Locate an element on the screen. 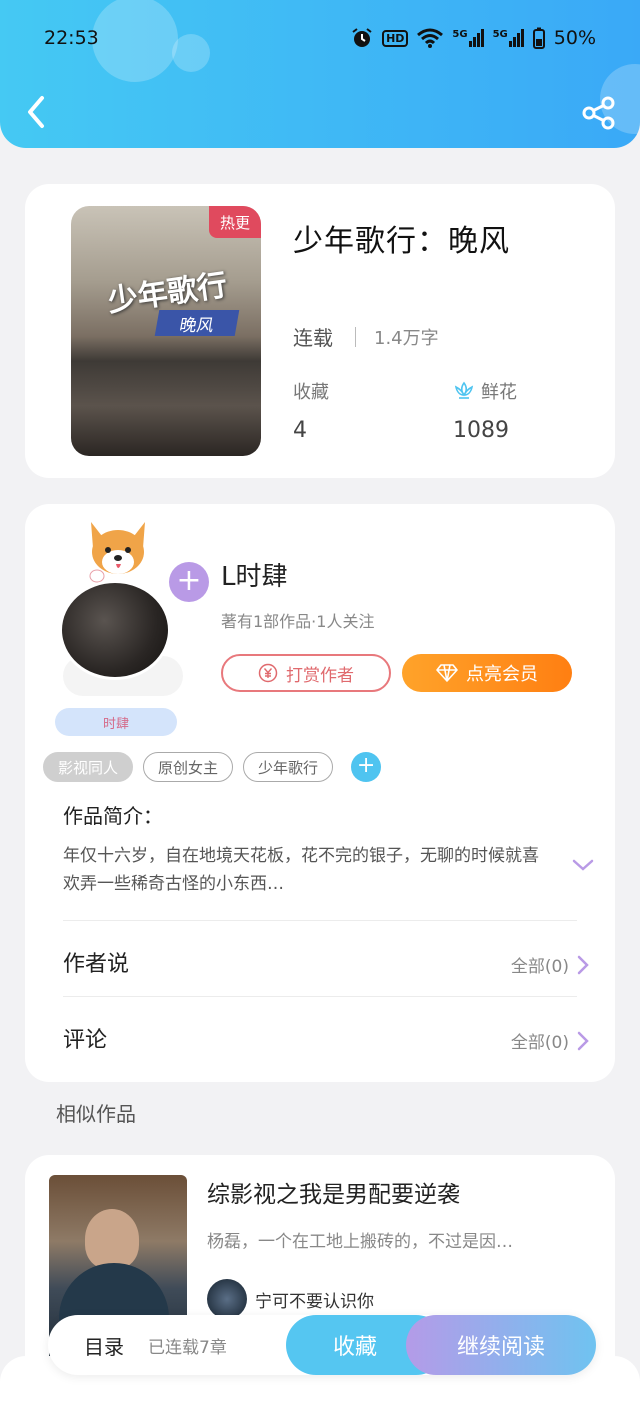 This screenshot has width=640, height=1422. share-button is located at coordinates (599, 113).